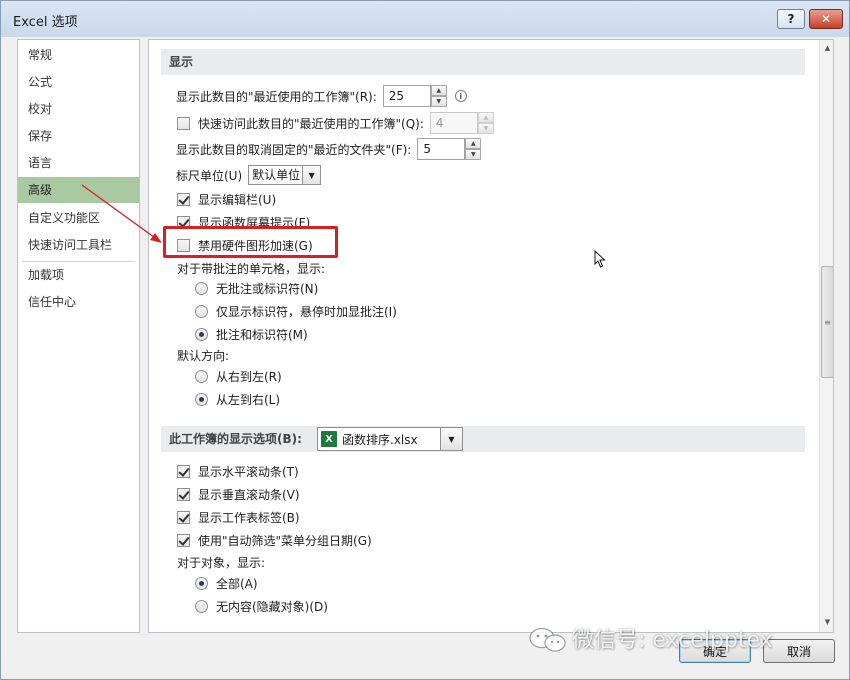 The width and height of the screenshot is (850, 680). I want to click on direction-option-rtl: 从右到左(R), so click(238, 376).